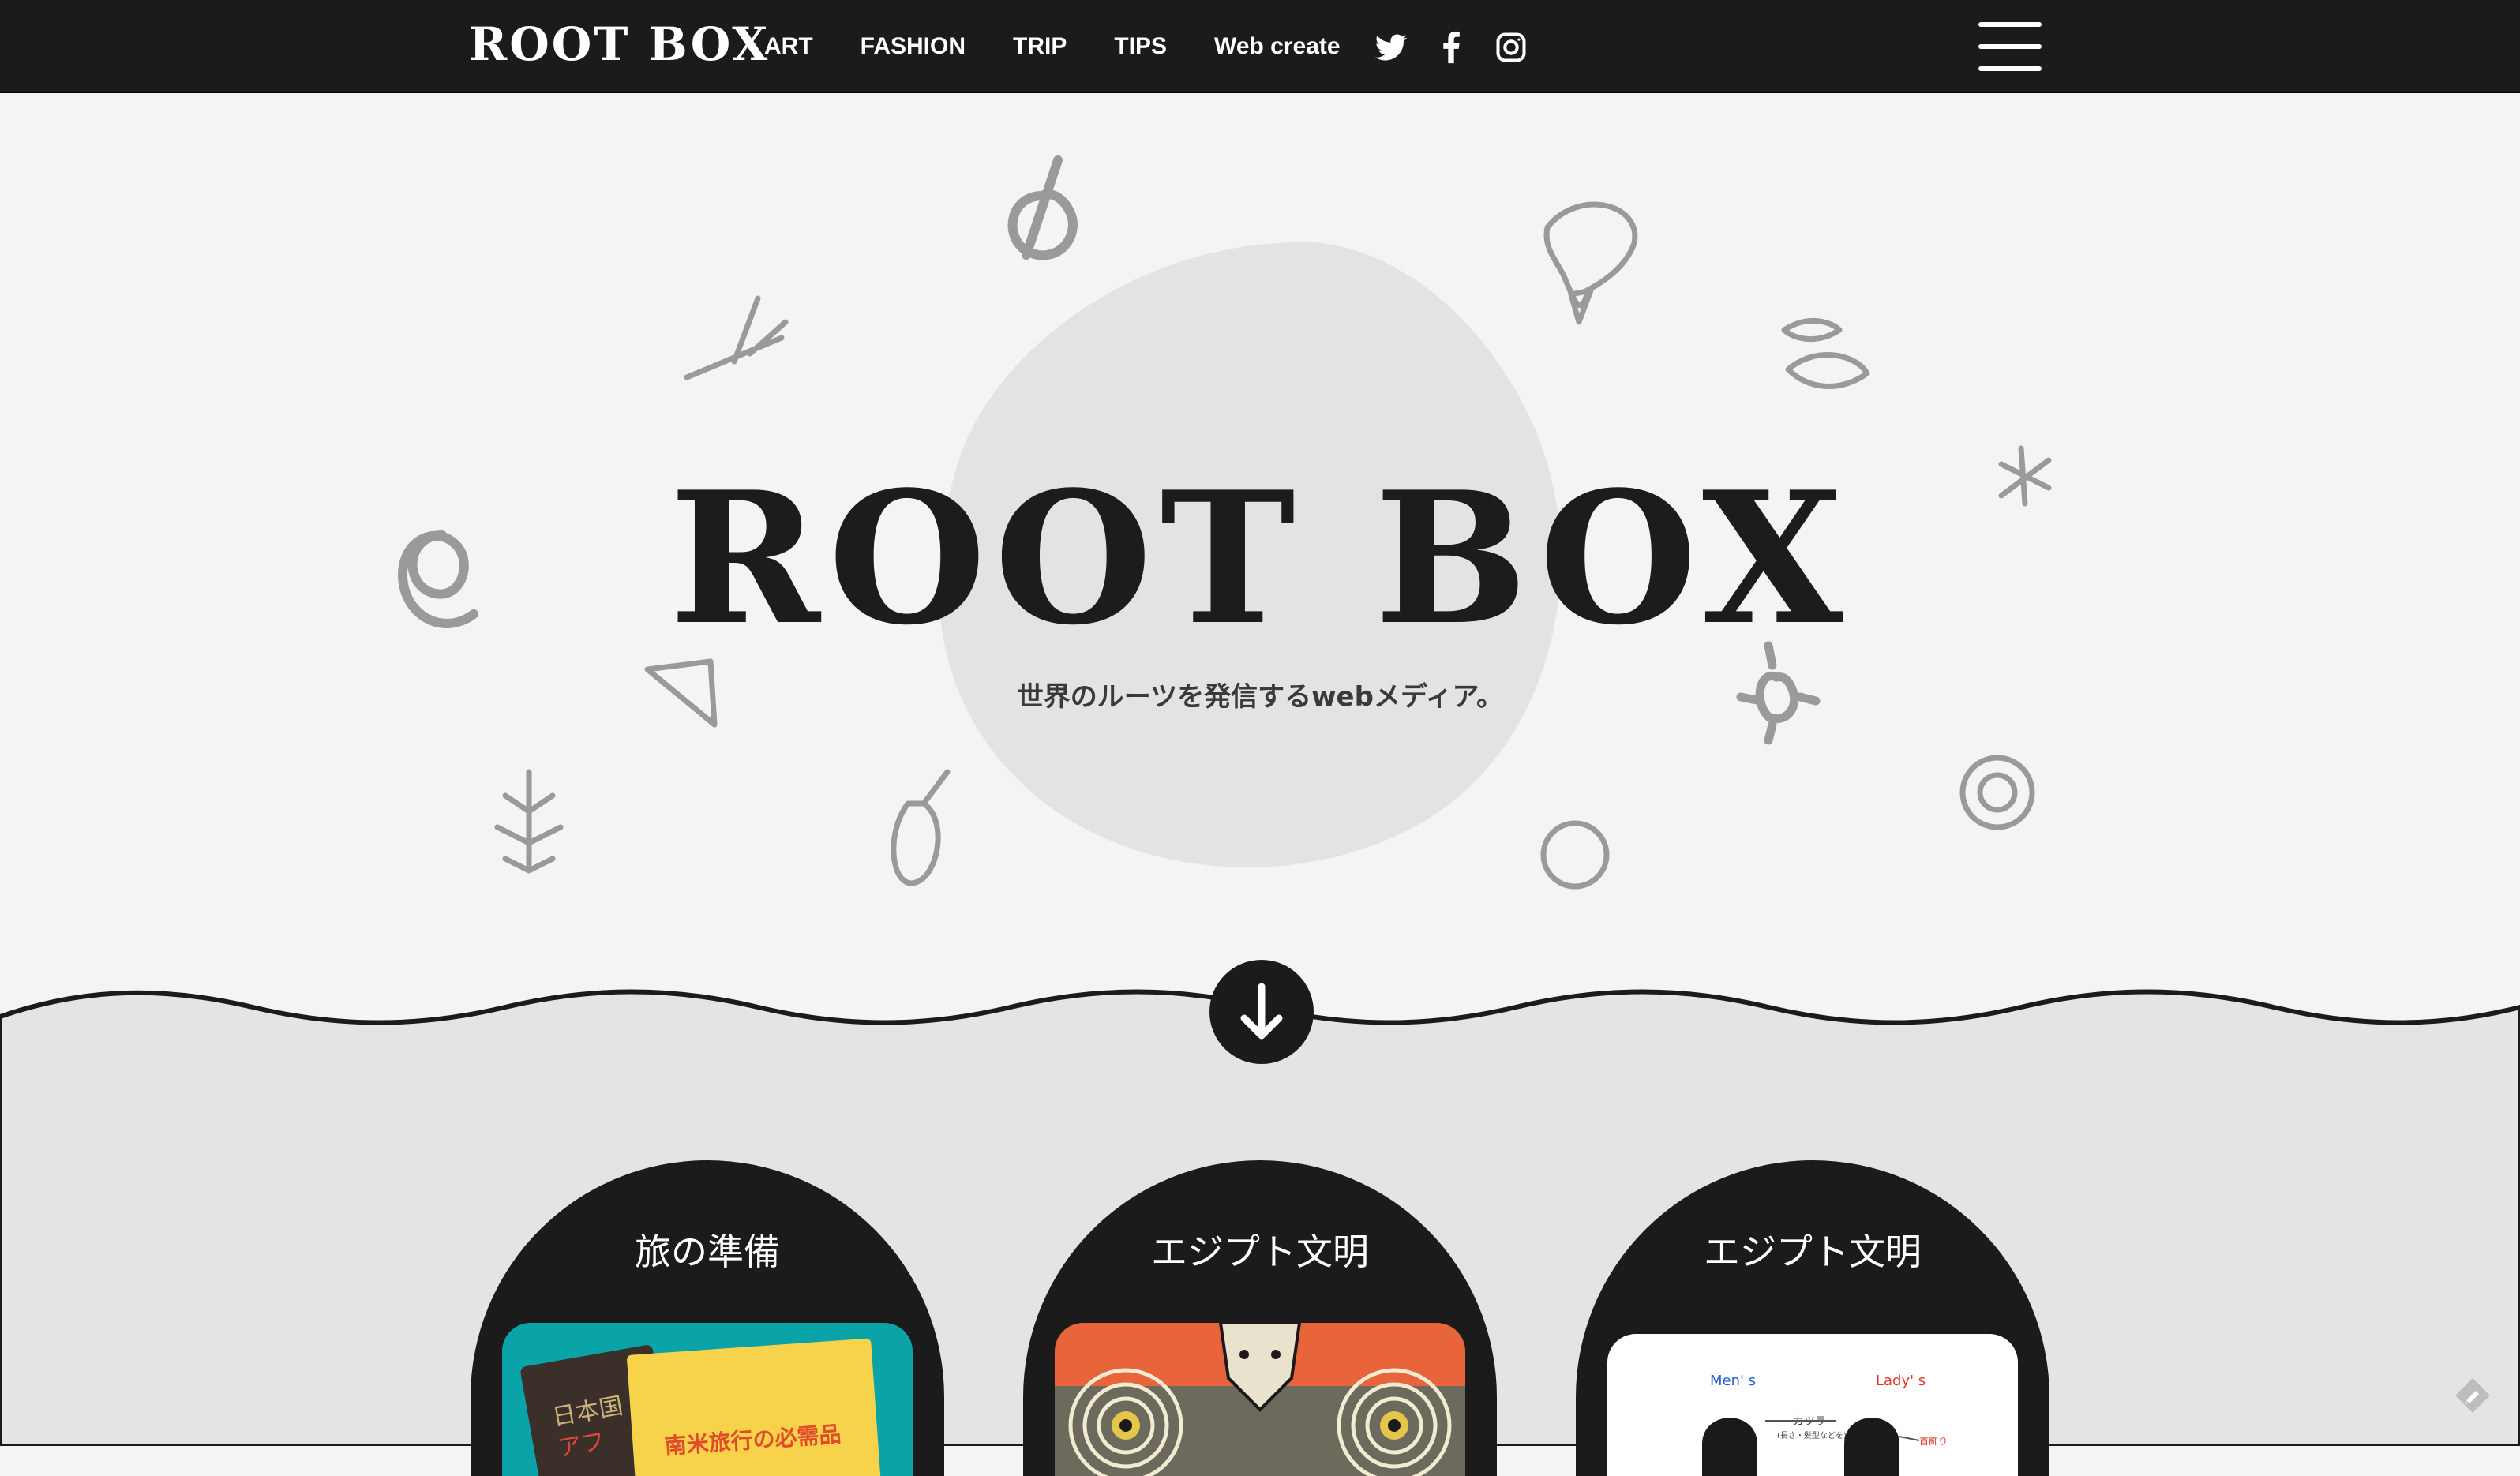 The height and width of the screenshot is (1476, 2520). What do you see at coordinates (1511, 47) in the screenshot?
I see `instagram-icon` at bounding box center [1511, 47].